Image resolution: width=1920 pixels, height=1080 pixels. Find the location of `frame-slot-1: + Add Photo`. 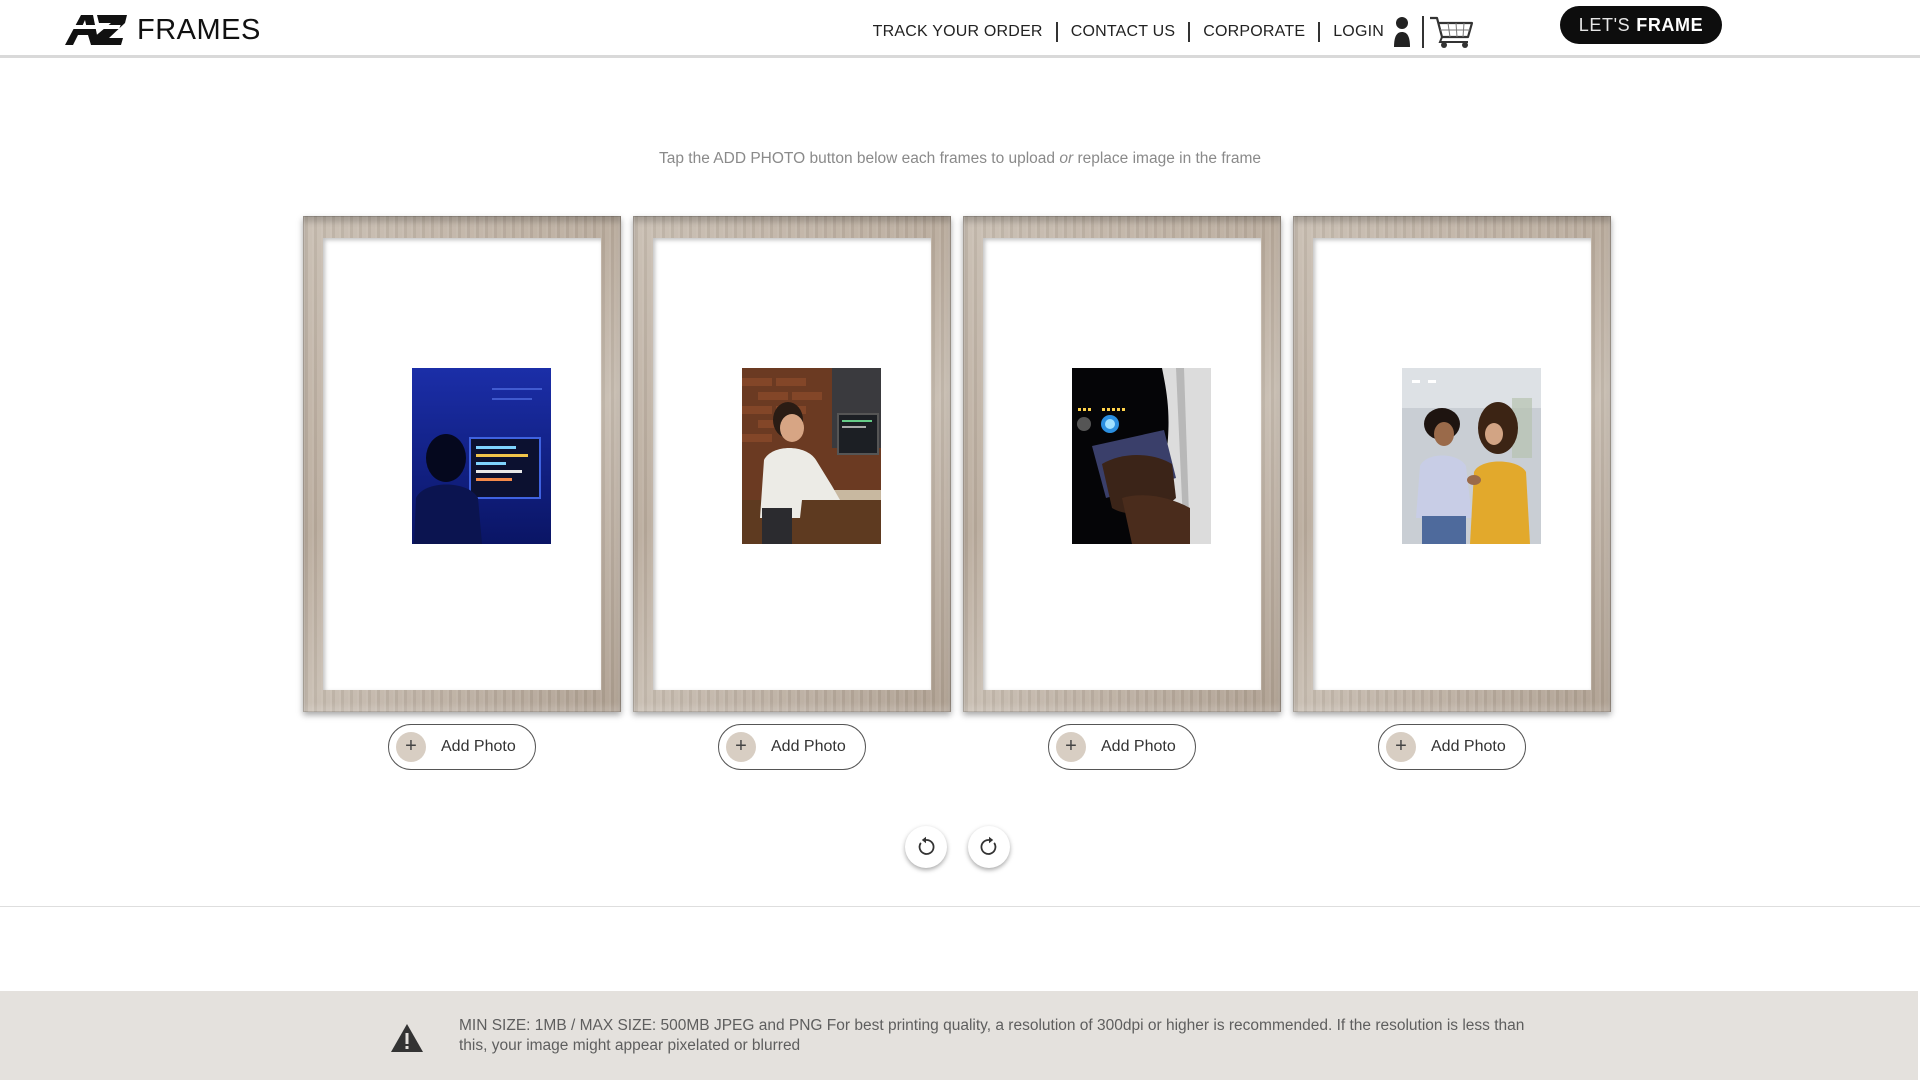

frame-slot-1: + Add Photo is located at coordinates (462, 493).